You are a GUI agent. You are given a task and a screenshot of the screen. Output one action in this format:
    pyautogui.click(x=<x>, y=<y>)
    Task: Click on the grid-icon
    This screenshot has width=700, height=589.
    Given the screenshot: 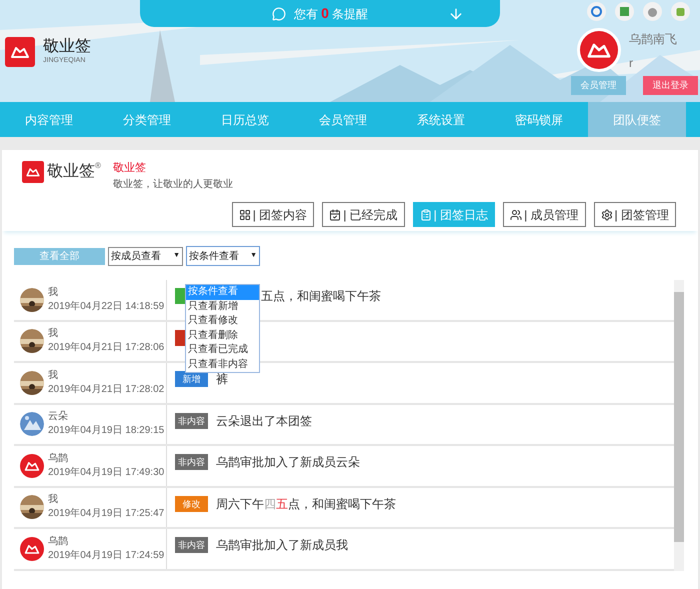 What is the action you would take?
    pyautogui.click(x=244, y=214)
    